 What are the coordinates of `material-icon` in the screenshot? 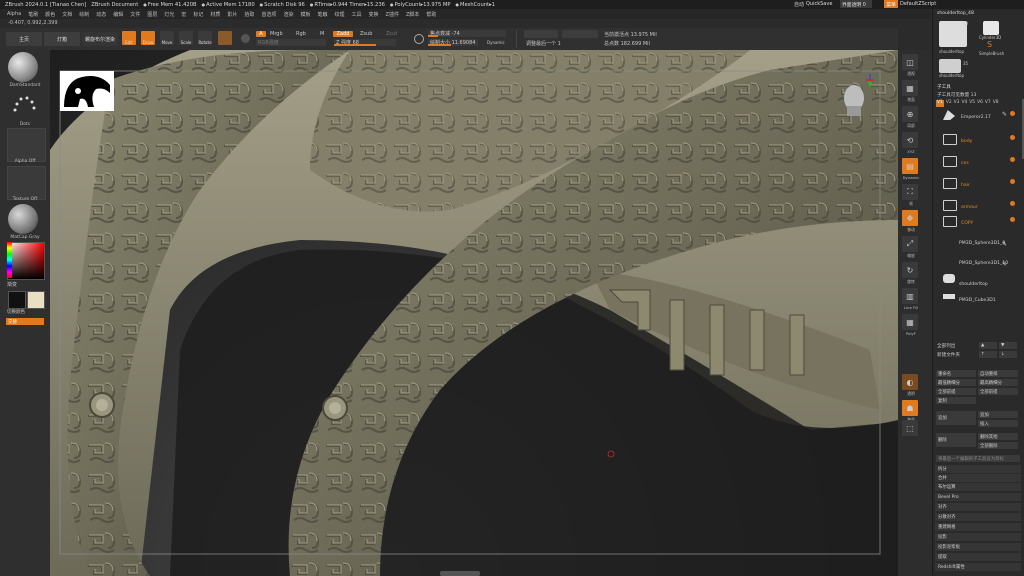 It's located at (23, 219).